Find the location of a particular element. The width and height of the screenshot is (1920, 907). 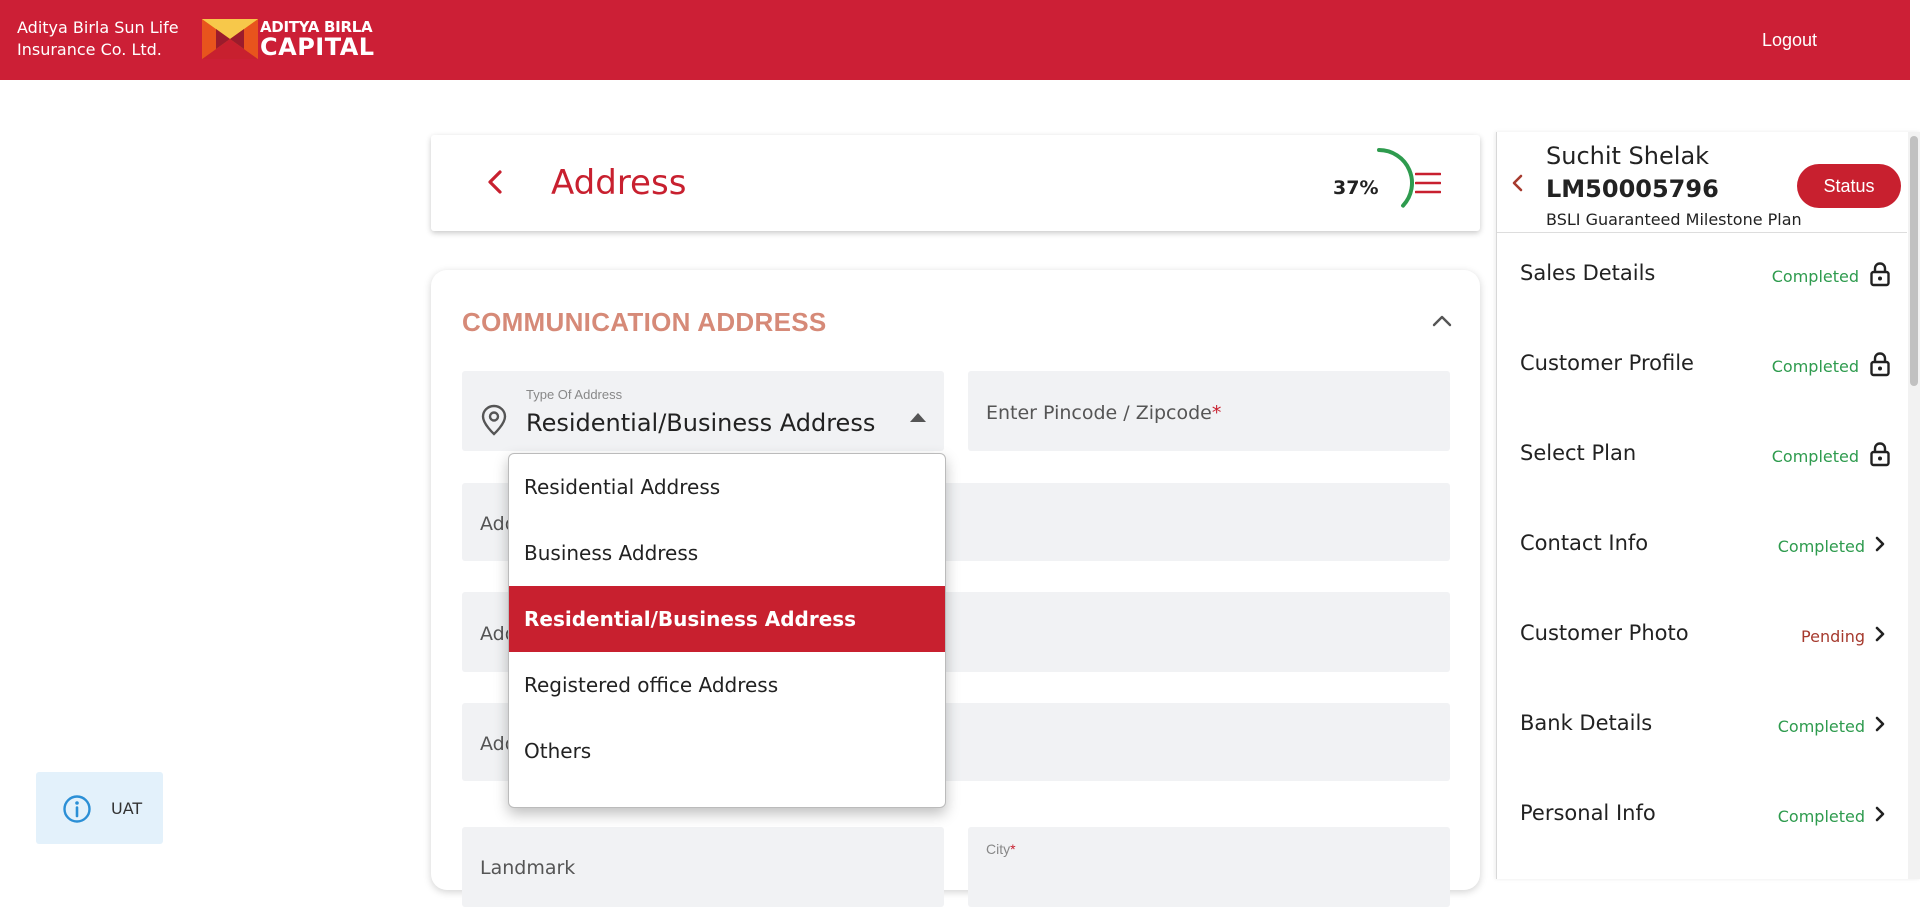

aditya-birla-capital-logo: ADITYA BIRLA CAPITAL is located at coordinates (288, 39).